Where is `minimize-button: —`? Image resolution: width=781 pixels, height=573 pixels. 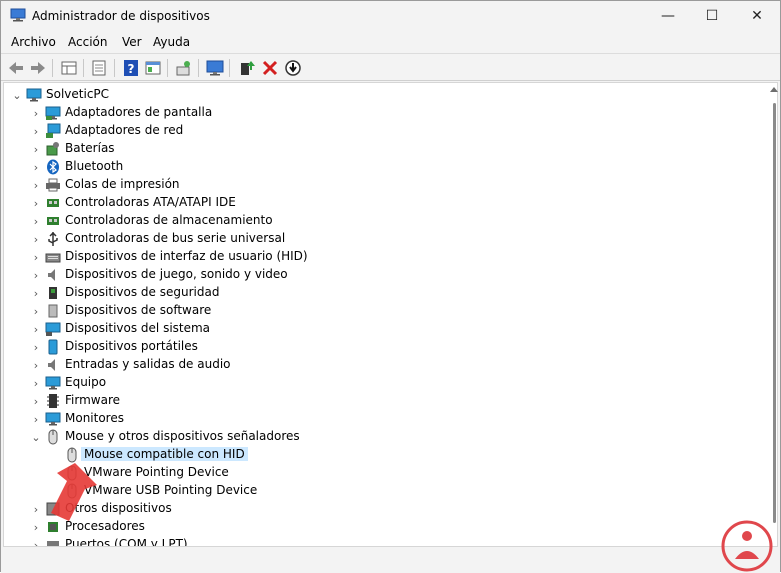 minimize-button: — is located at coordinates (668, 16).